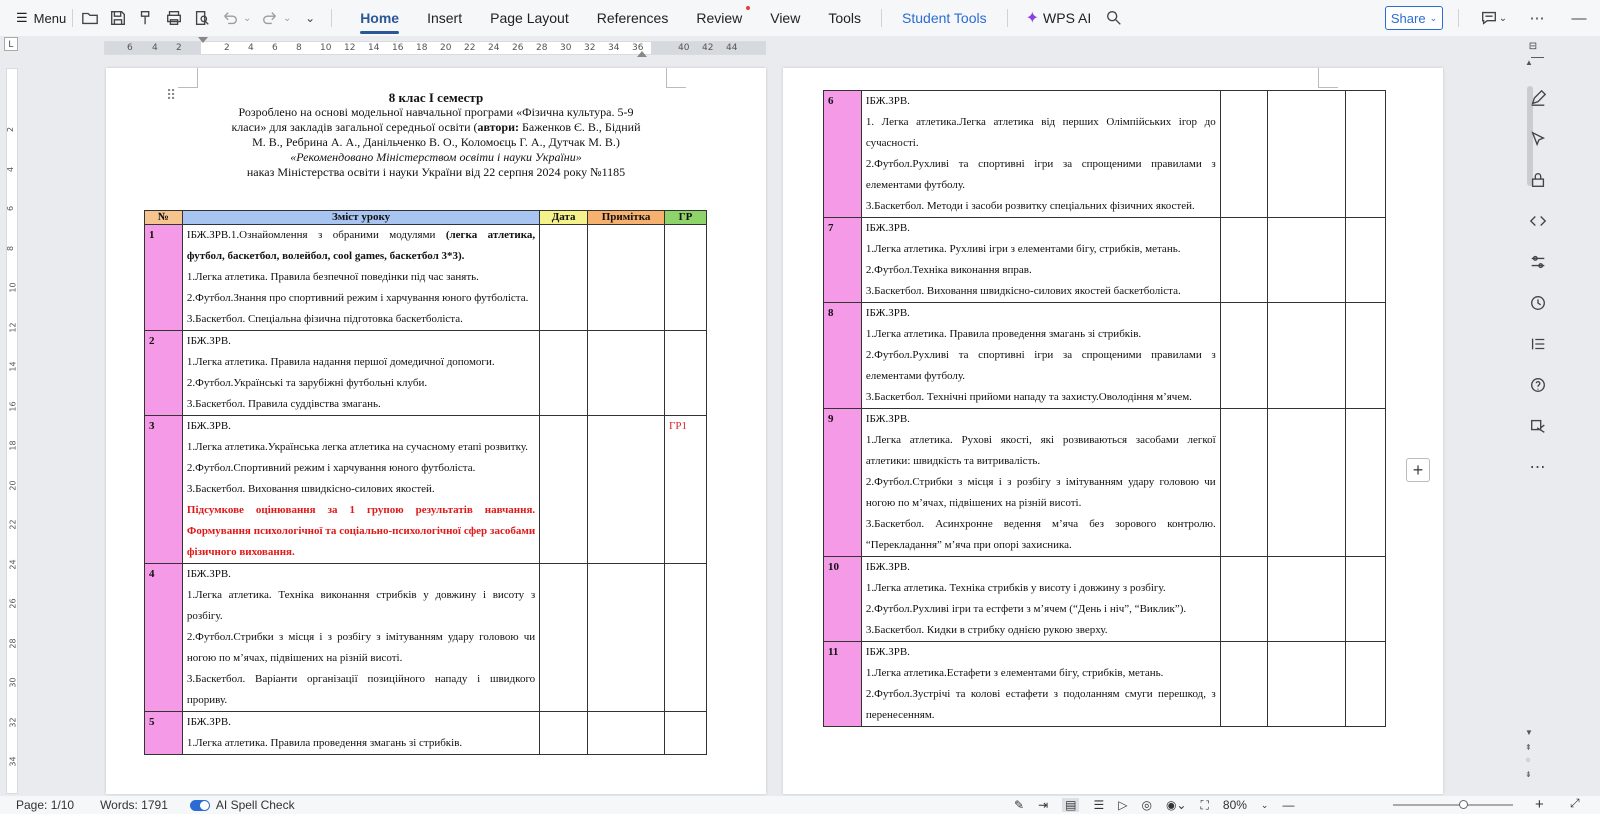 The width and height of the screenshot is (1600, 814). What do you see at coordinates (719, 18) in the screenshot?
I see `tab-review: Review` at bounding box center [719, 18].